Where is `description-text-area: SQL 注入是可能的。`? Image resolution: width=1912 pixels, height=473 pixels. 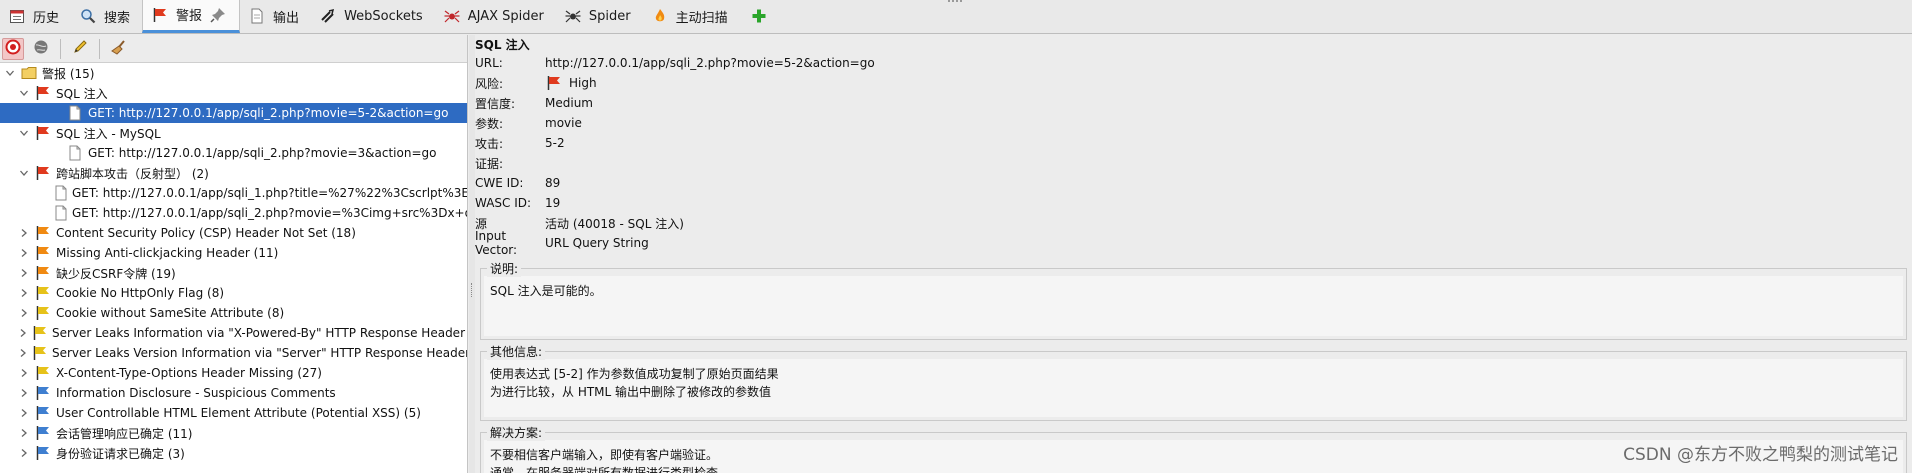
description-text-area: SQL 注入是可能的。 is located at coordinates (1193, 306).